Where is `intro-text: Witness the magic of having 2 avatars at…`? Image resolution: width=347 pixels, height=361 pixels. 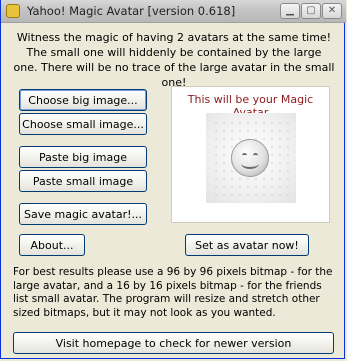 intro-text: Witness the magic of having 2 avatars at… is located at coordinates (174, 60).